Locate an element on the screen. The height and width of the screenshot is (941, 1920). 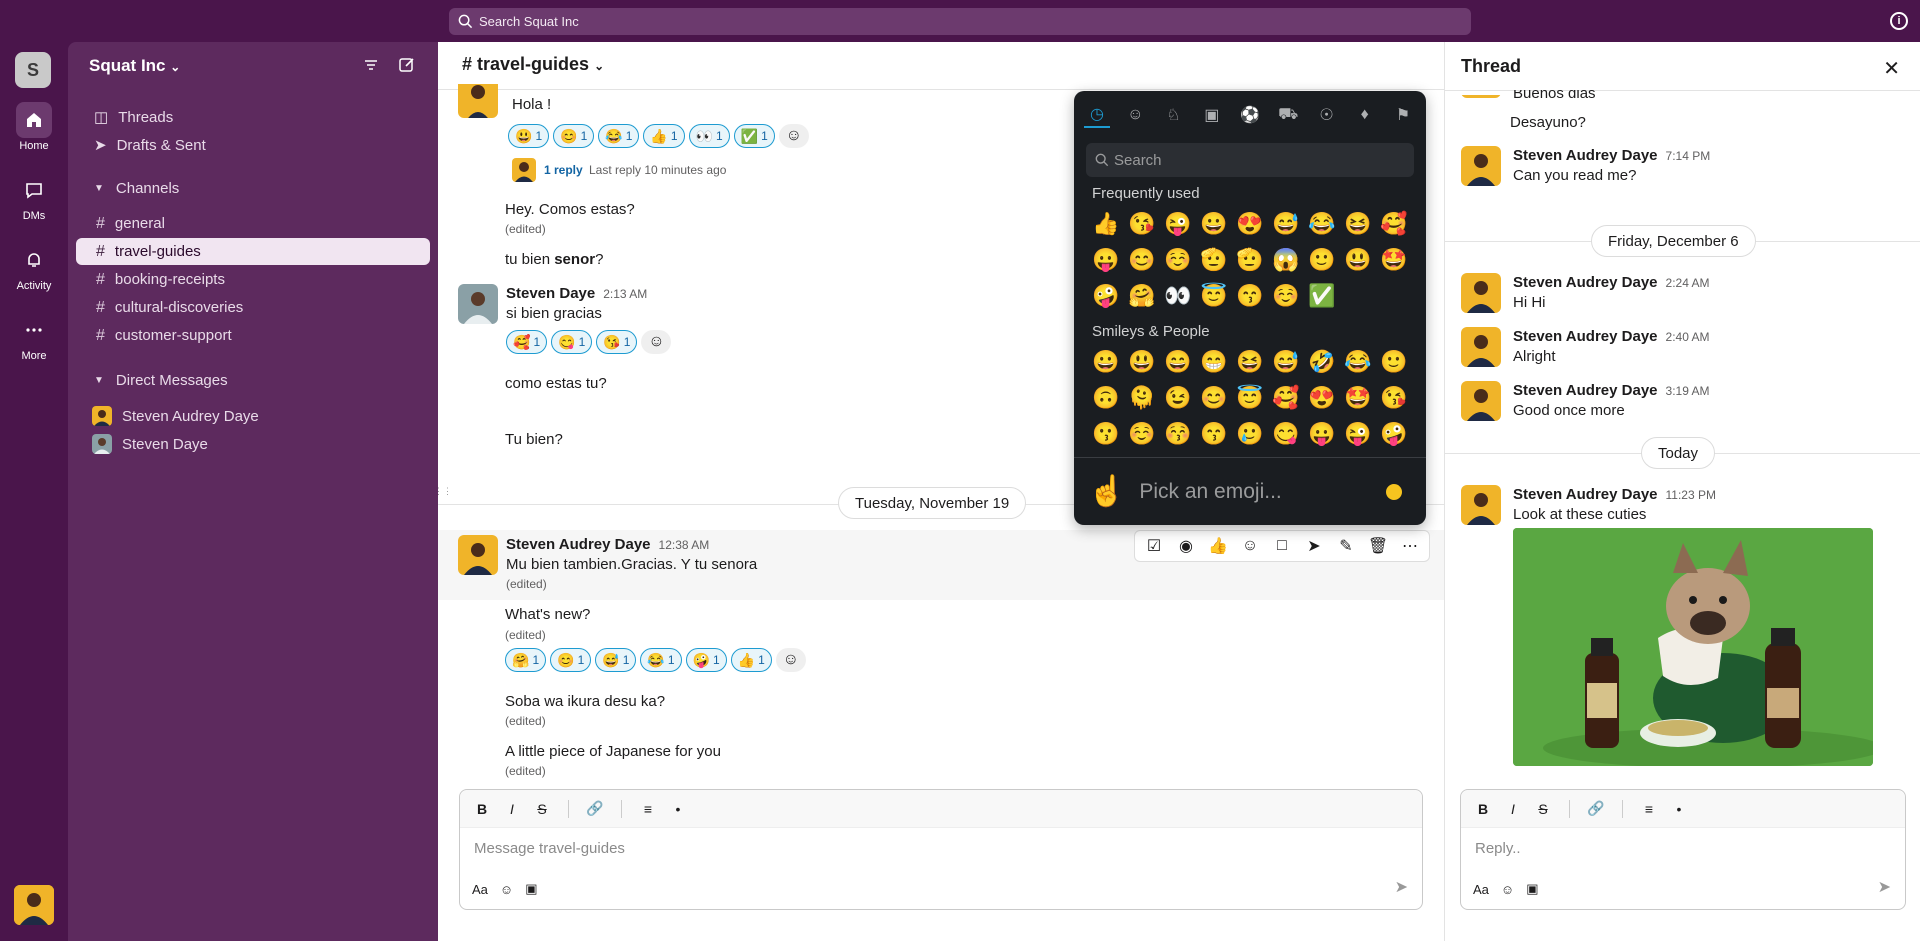
animal-icon: ♘ is located at coordinates (1174, 115).